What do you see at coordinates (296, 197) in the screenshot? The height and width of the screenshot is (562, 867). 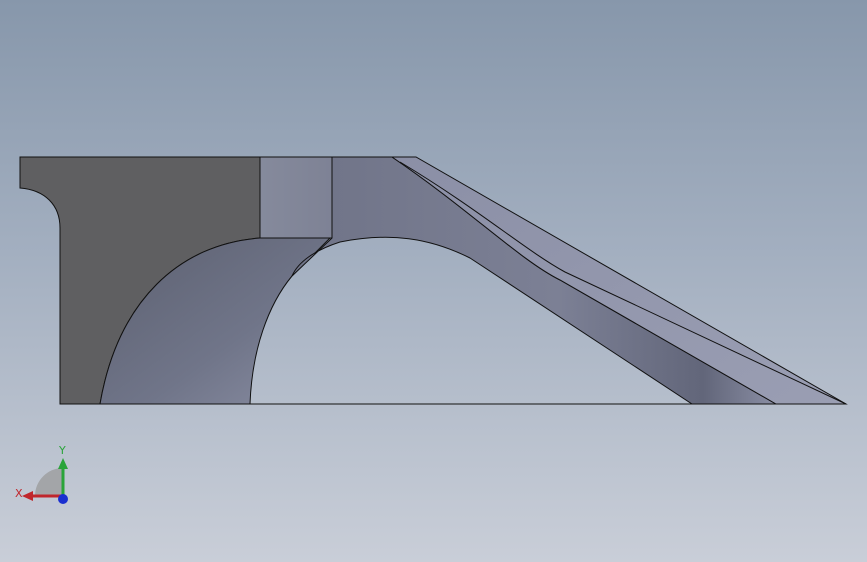 I see `top-block-face` at bounding box center [296, 197].